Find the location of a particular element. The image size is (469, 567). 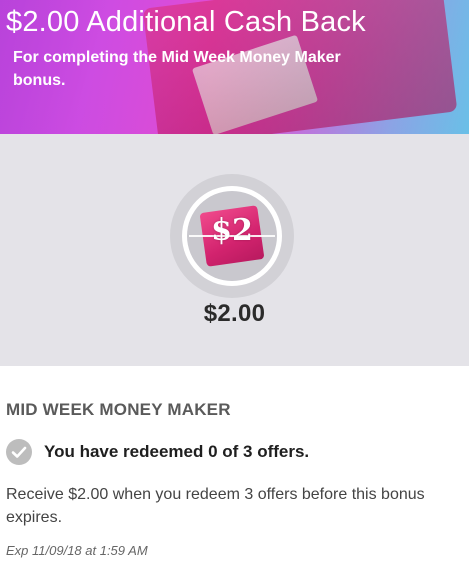

redeem-status: You have redeemed 0 of 3 offers. is located at coordinates (177, 451).